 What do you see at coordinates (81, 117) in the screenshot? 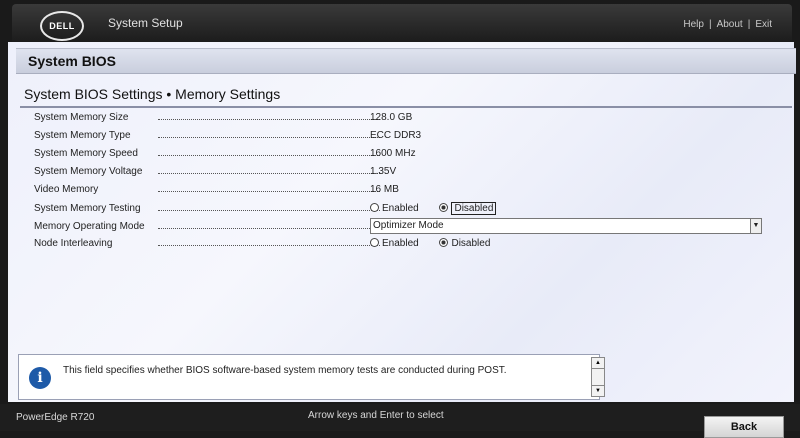
I see `setting-label: System Memory Size` at bounding box center [81, 117].